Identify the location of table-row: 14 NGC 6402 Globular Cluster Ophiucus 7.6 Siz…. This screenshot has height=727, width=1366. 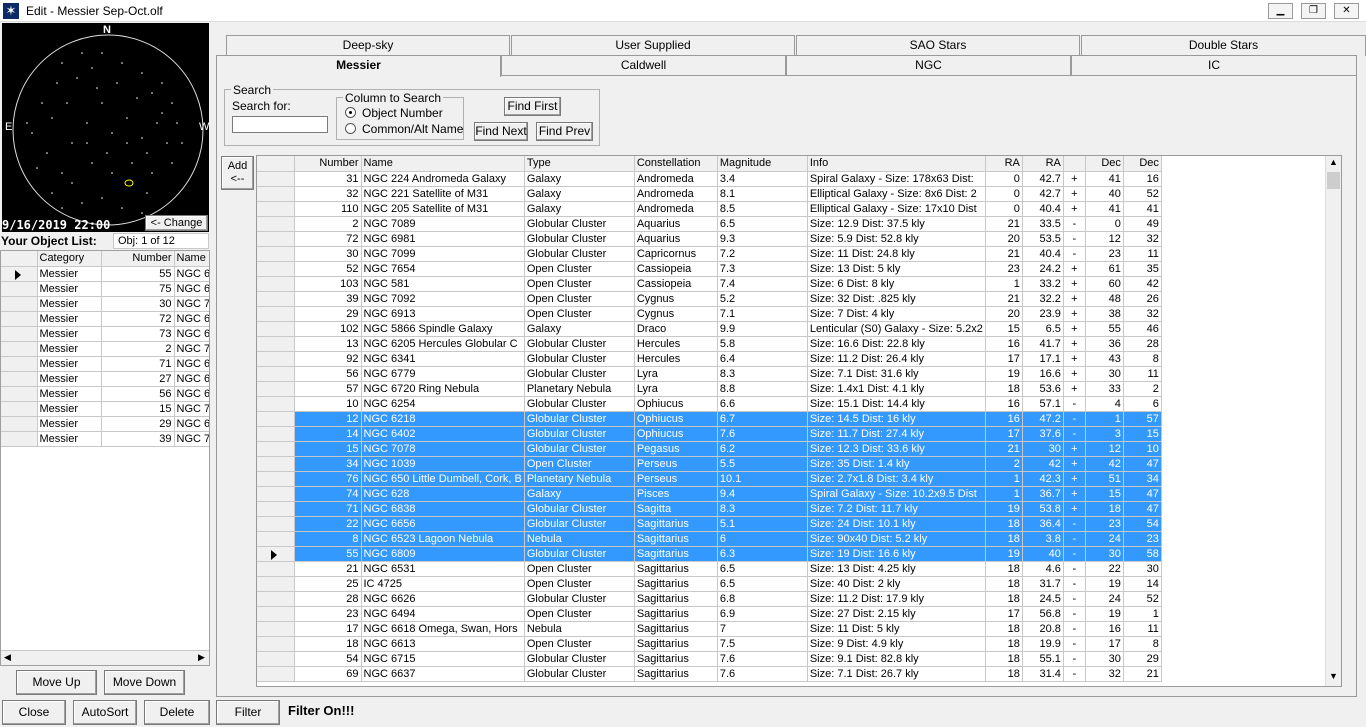
(709, 434).